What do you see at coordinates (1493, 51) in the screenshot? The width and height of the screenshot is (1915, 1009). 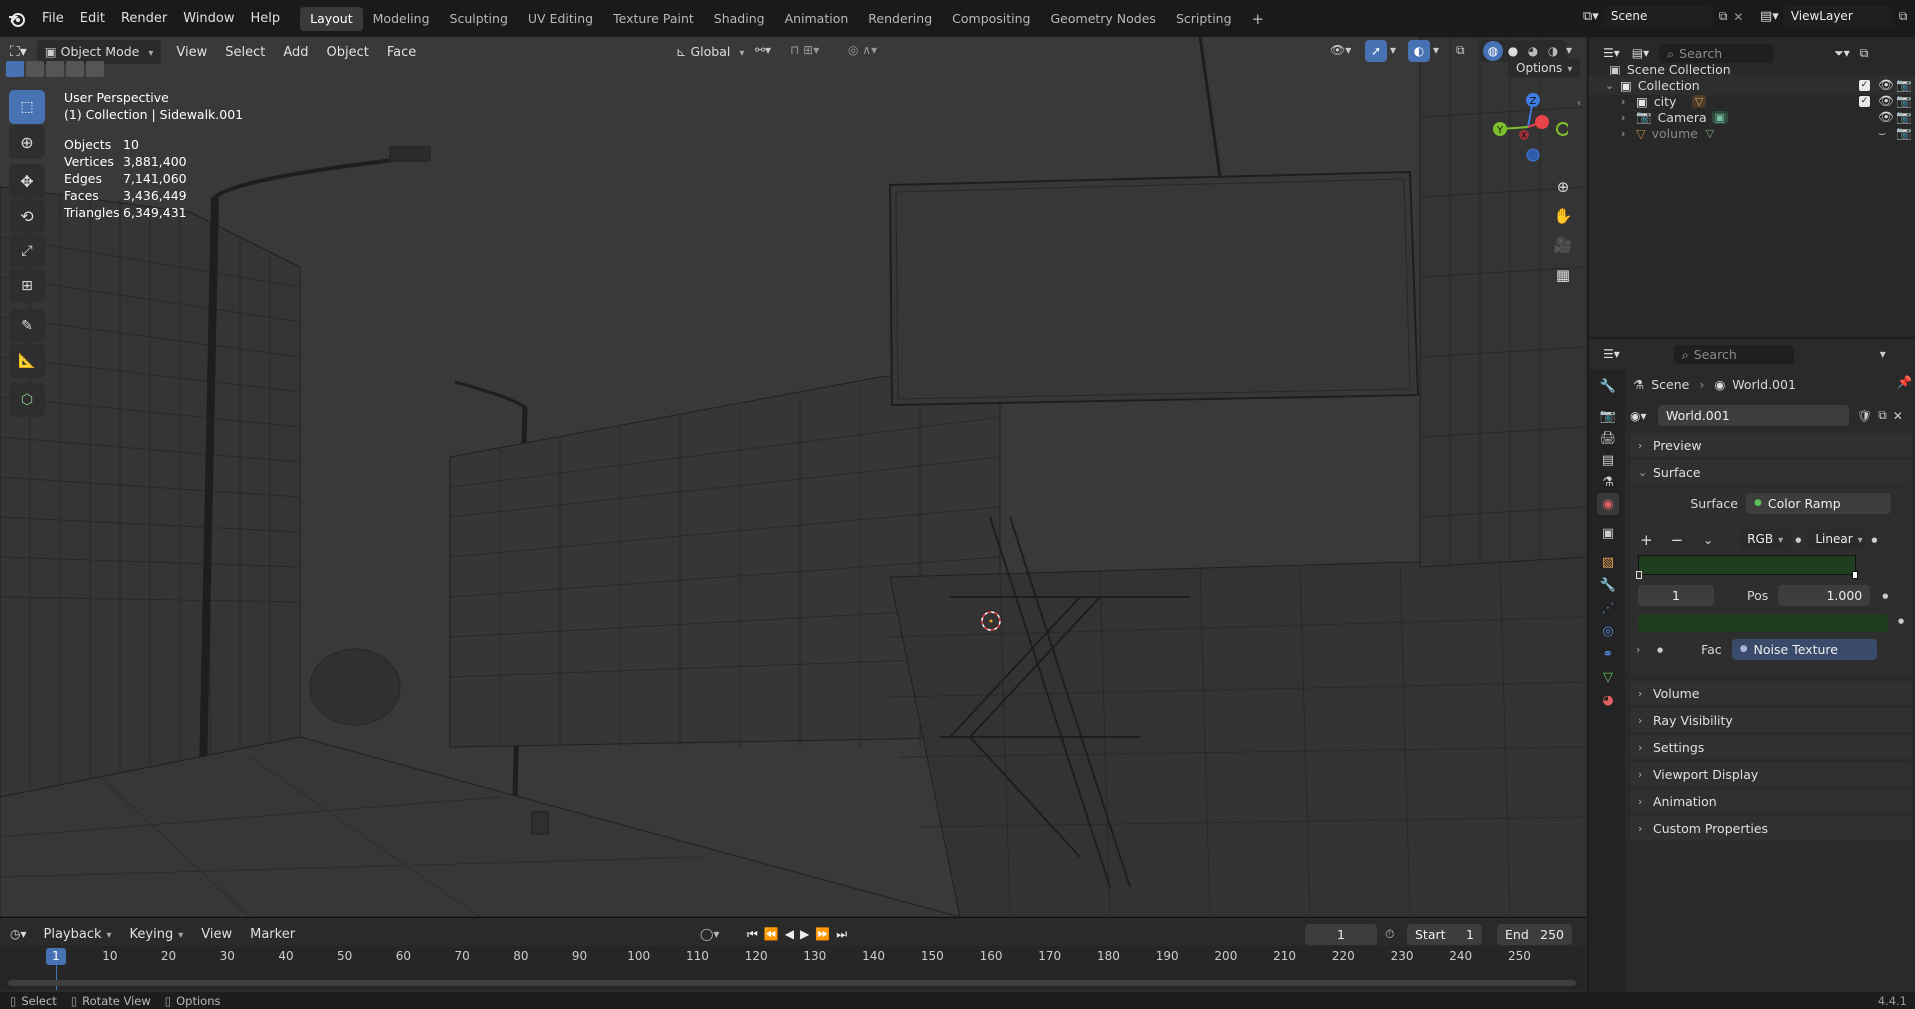 I see `wireframe-shading-icon: ◍` at bounding box center [1493, 51].